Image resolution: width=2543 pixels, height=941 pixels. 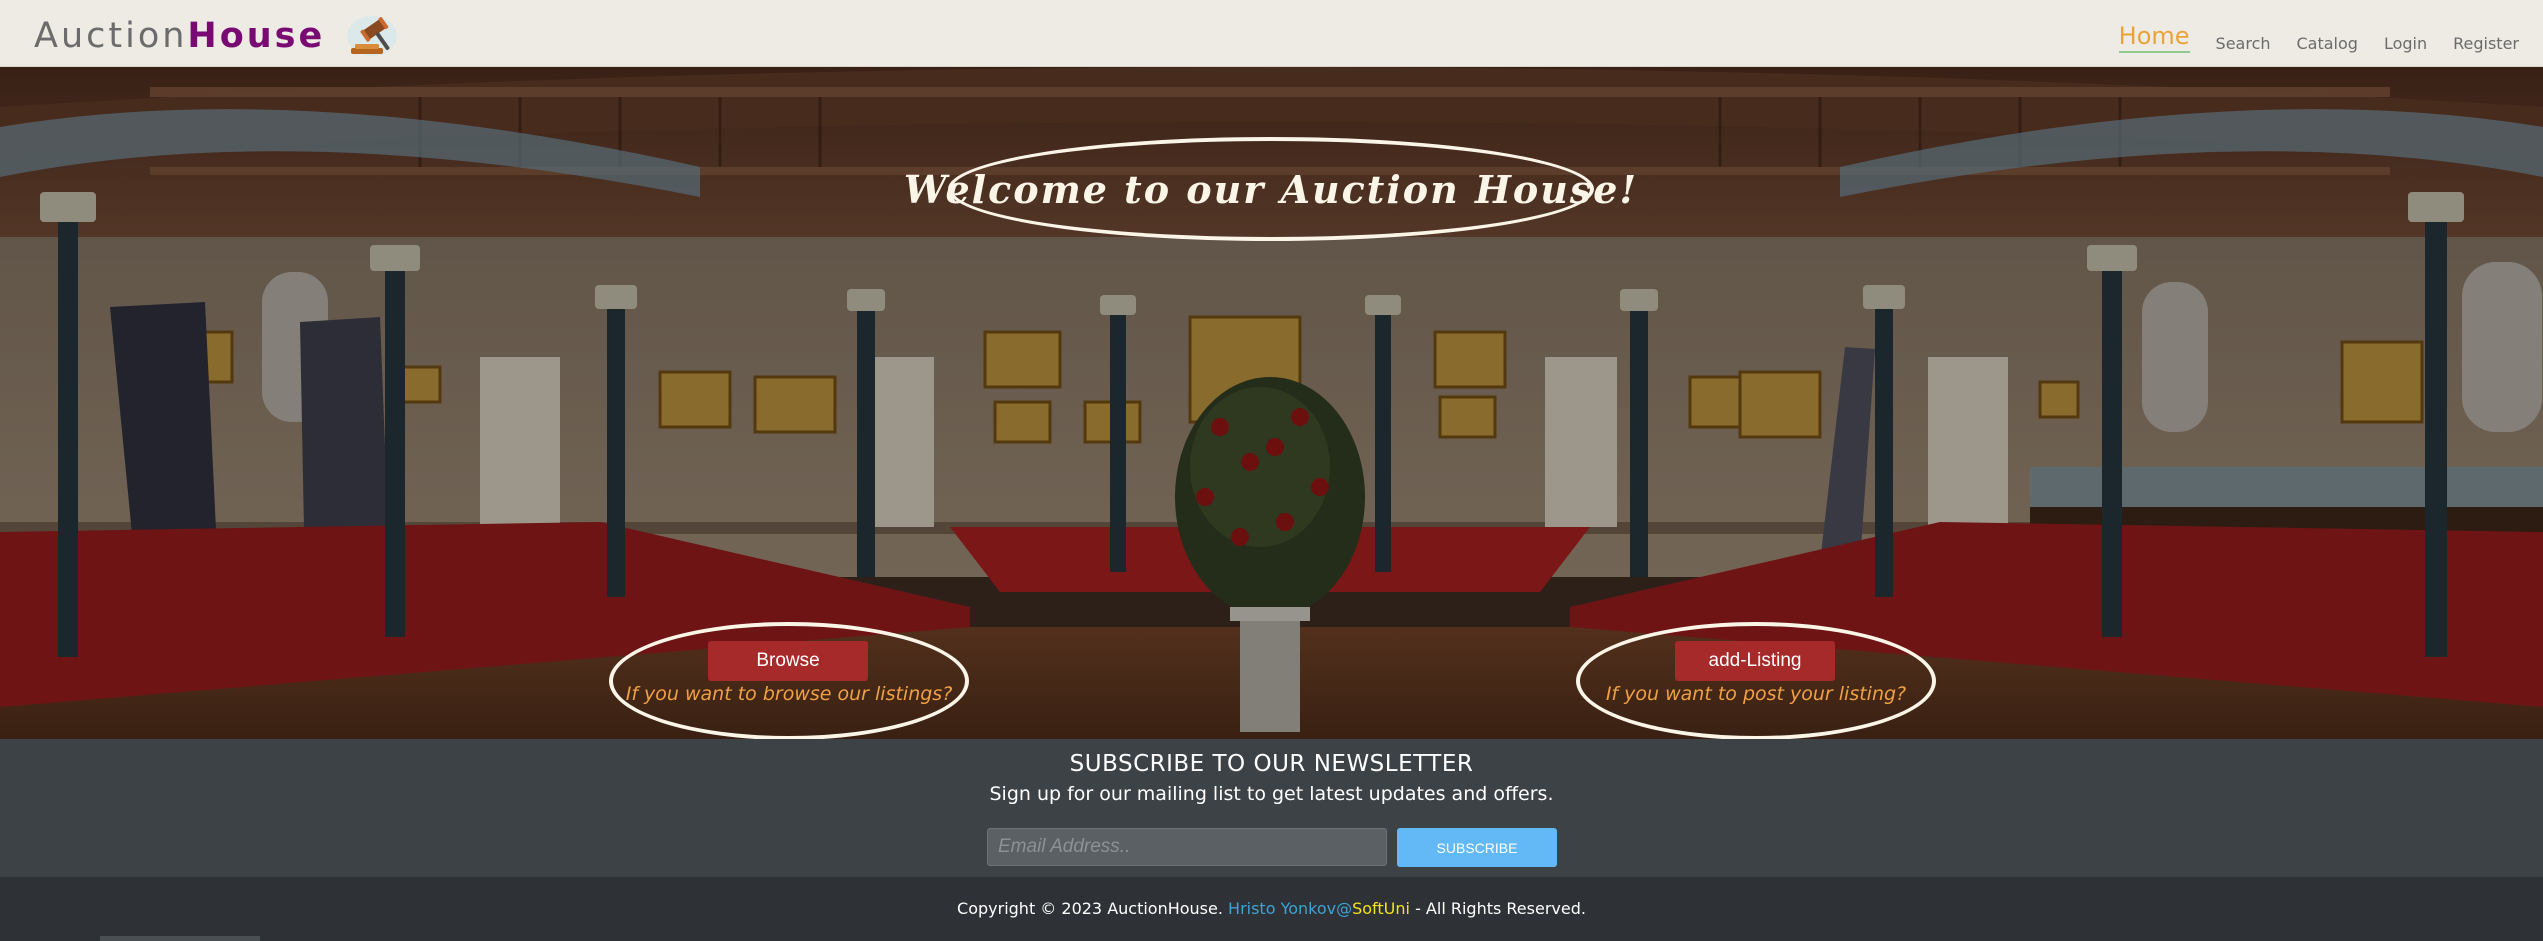 What do you see at coordinates (2405, 40) in the screenshot?
I see `nav-login-link: Login` at bounding box center [2405, 40].